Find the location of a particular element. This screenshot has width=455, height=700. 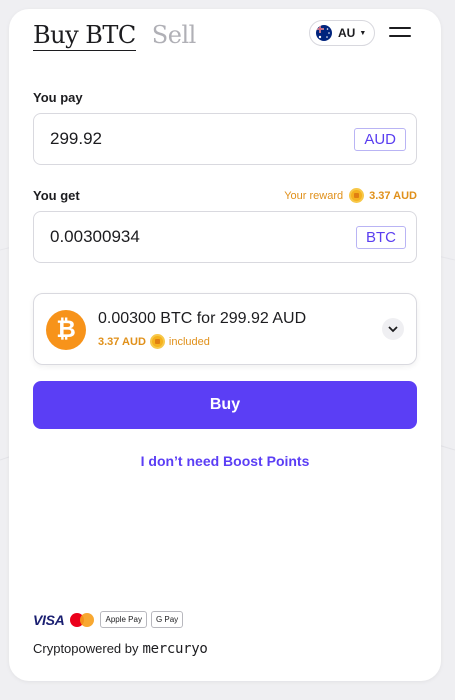

you-get-field: BTC is located at coordinates (225, 237).